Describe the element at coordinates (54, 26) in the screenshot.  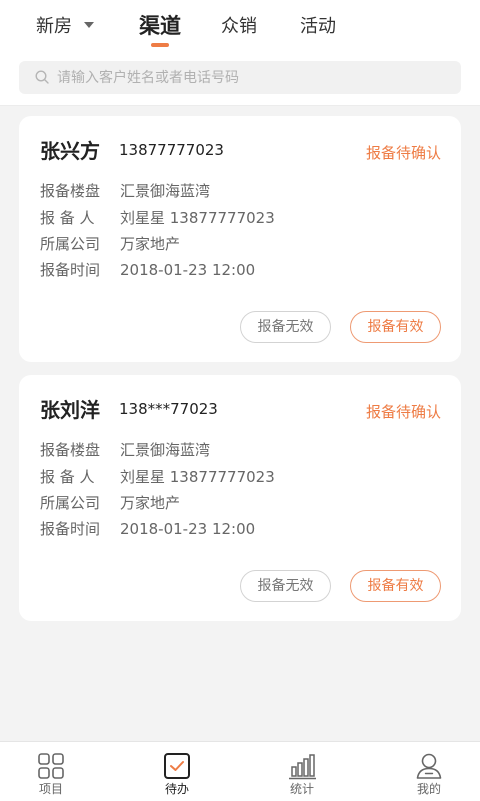
I see `tab-xinfang-label: 新房` at that location.